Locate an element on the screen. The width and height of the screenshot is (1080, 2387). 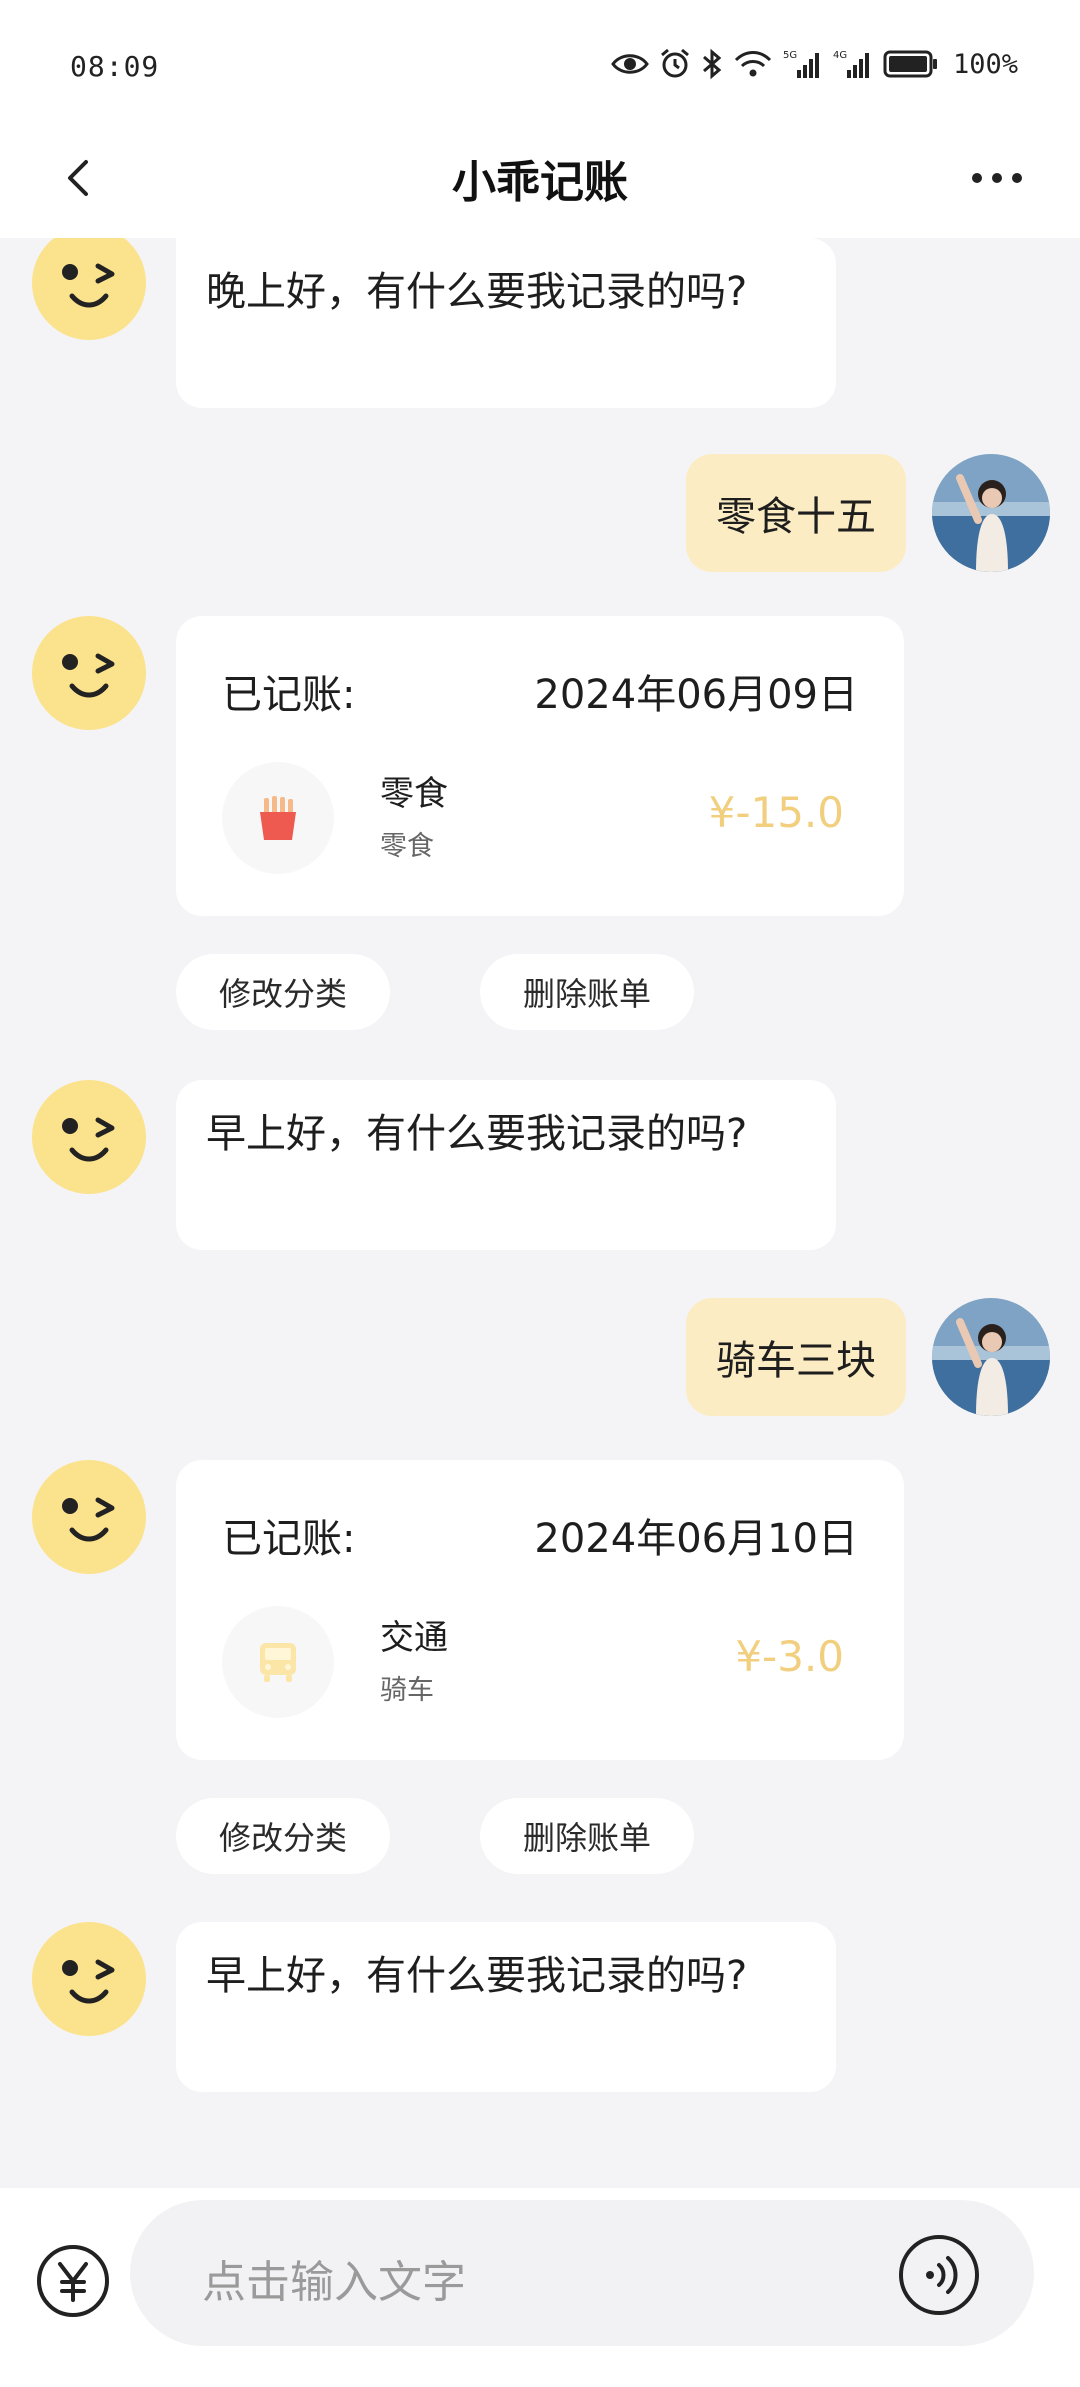
status-icons: 5G 4G 100% is located at coordinates (814, 64).